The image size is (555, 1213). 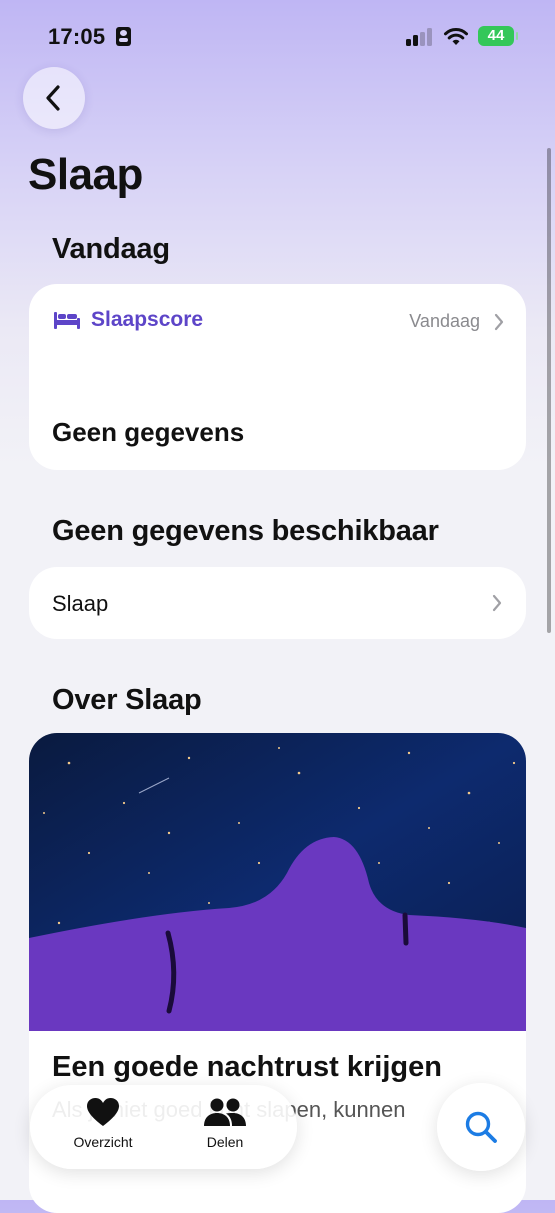 What do you see at coordinates (103, 1112) in the screenshot?
I see `heart-icon` at bounding box center [103, 1112].